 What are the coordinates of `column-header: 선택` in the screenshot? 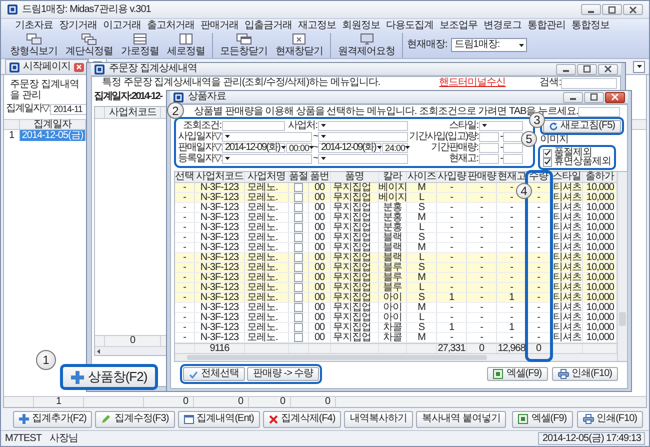 It's located at (185, 177).